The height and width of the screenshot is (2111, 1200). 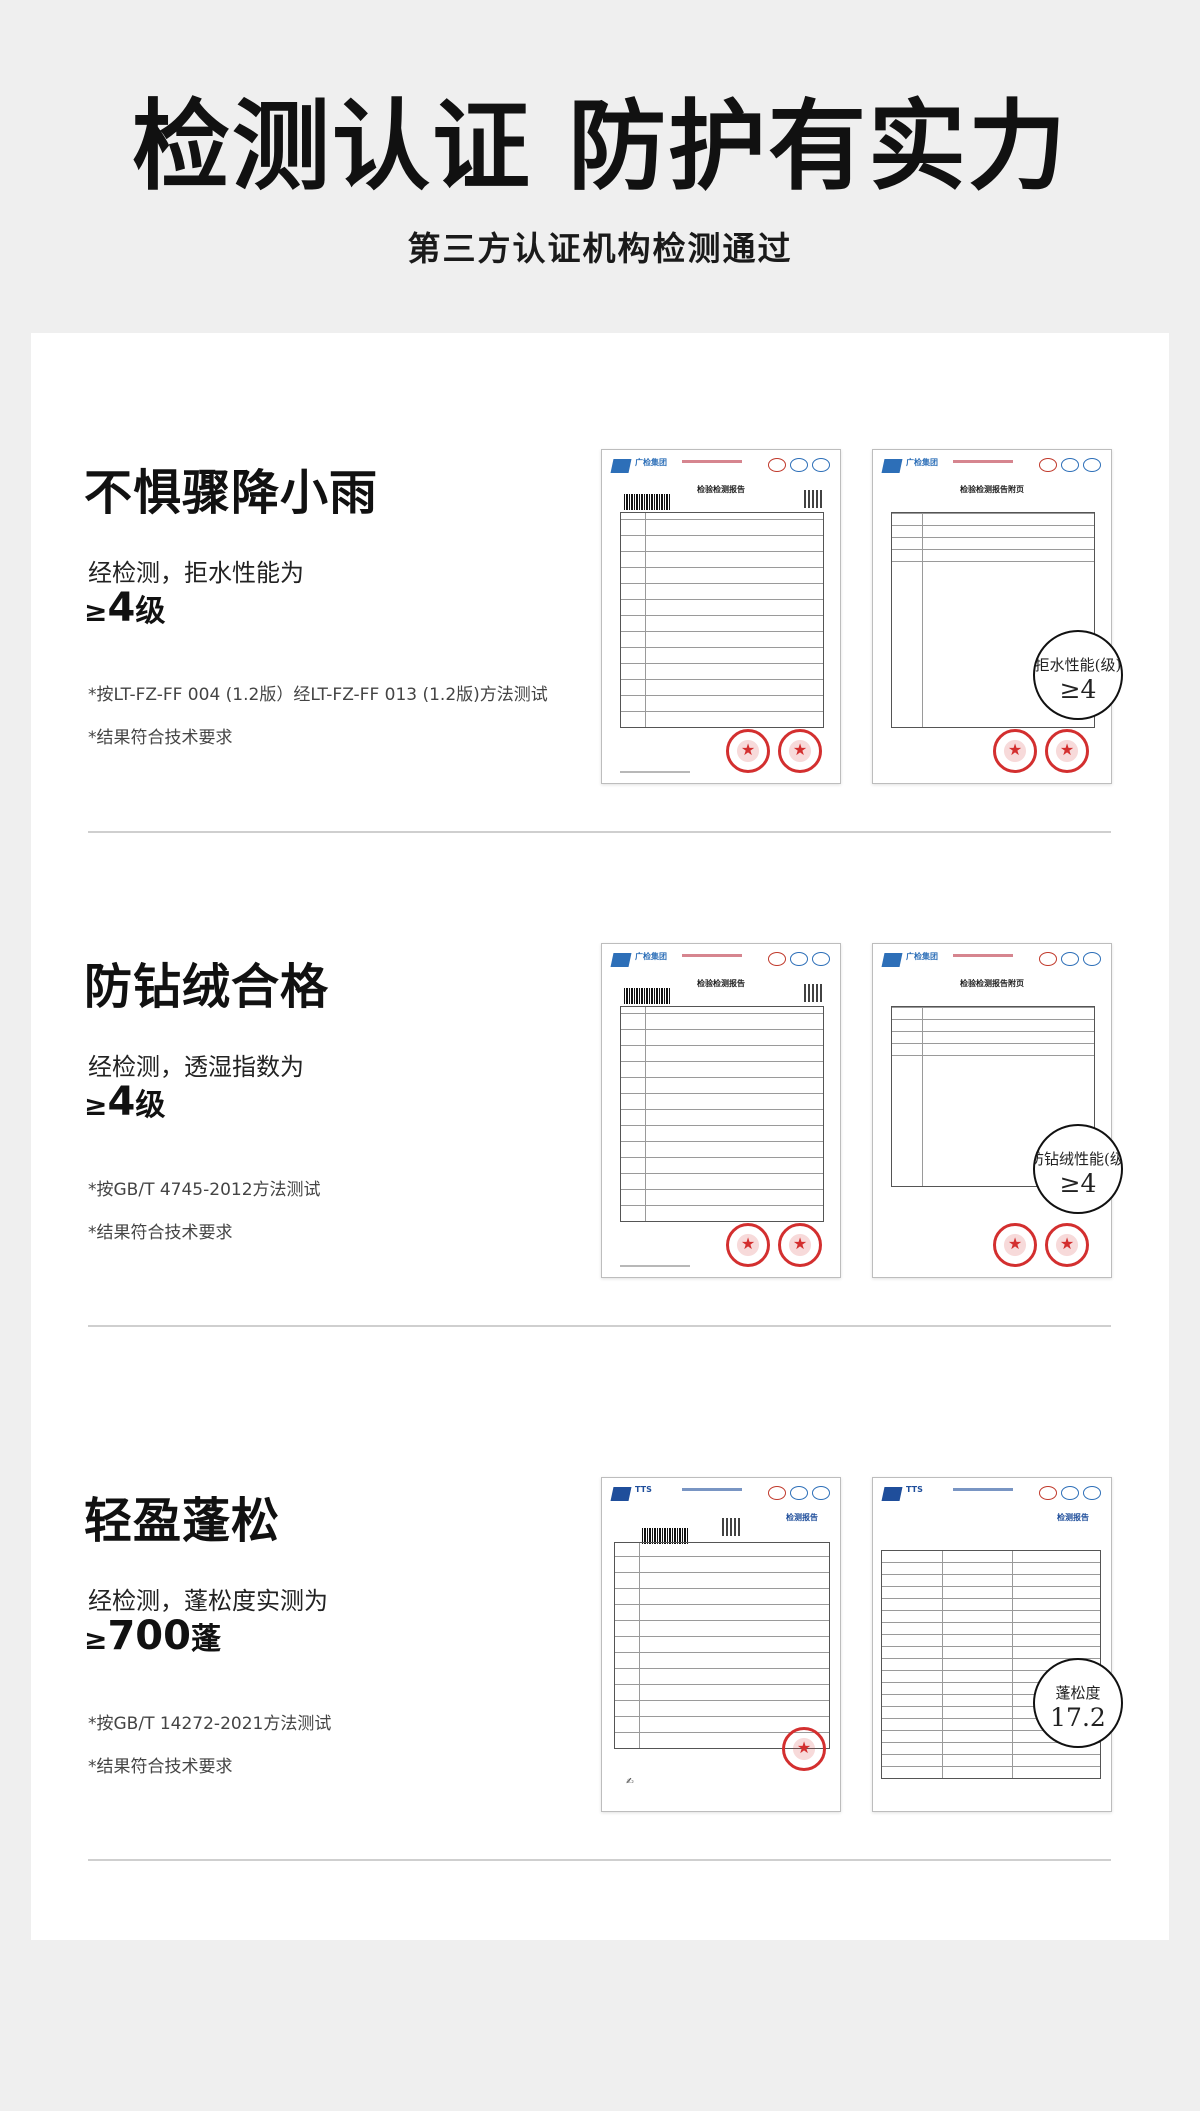 I want to click on hero-title: 检测认证 防护有实力, so click(x=600, y=147).